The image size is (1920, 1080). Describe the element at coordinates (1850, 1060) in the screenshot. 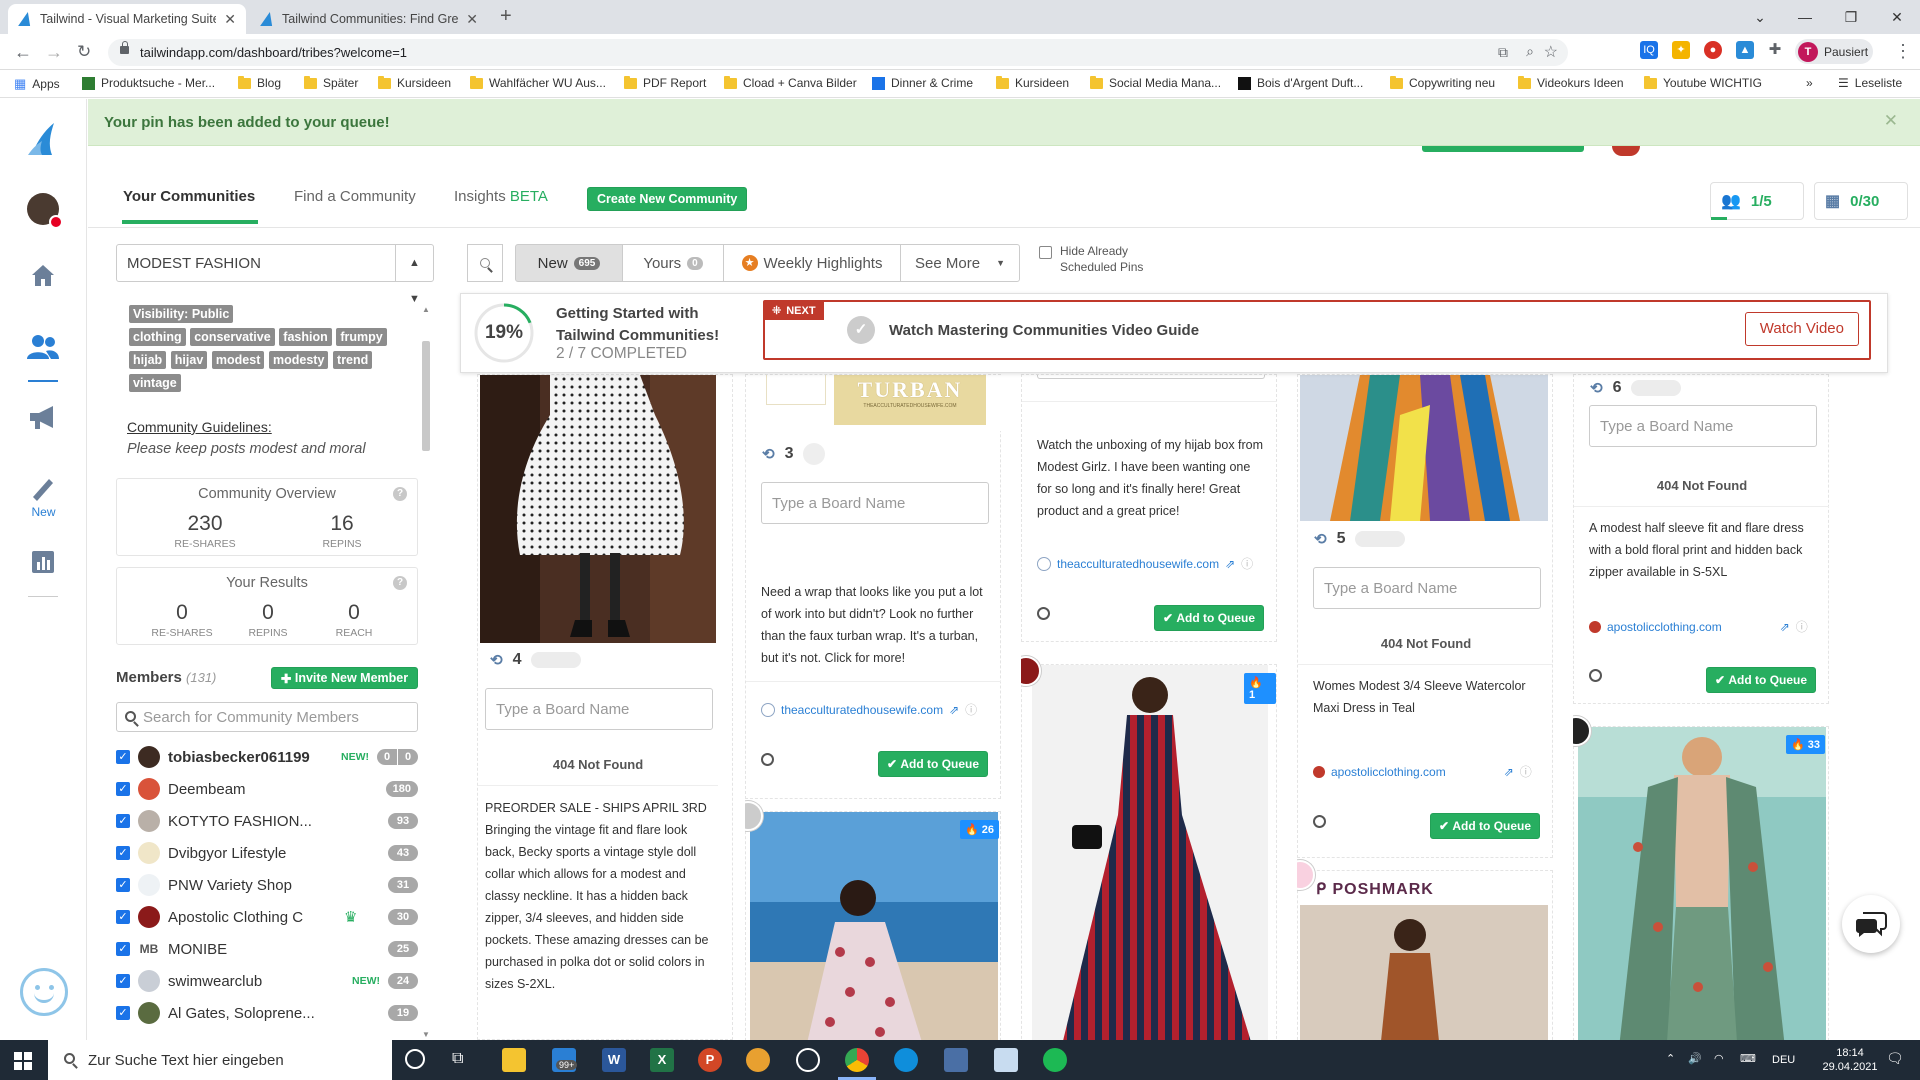

I see `clock: 18:14 29.04.2021` at that location.